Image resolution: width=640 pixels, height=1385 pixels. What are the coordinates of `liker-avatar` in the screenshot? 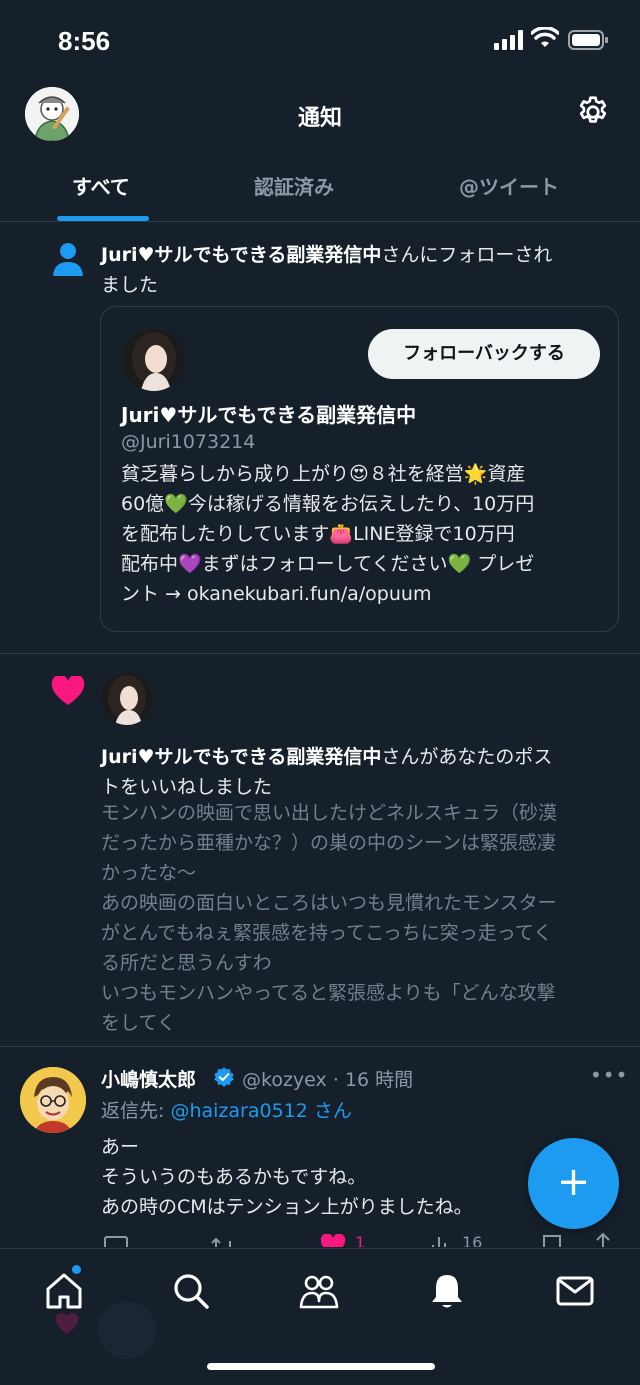 It's located at (127, 699).